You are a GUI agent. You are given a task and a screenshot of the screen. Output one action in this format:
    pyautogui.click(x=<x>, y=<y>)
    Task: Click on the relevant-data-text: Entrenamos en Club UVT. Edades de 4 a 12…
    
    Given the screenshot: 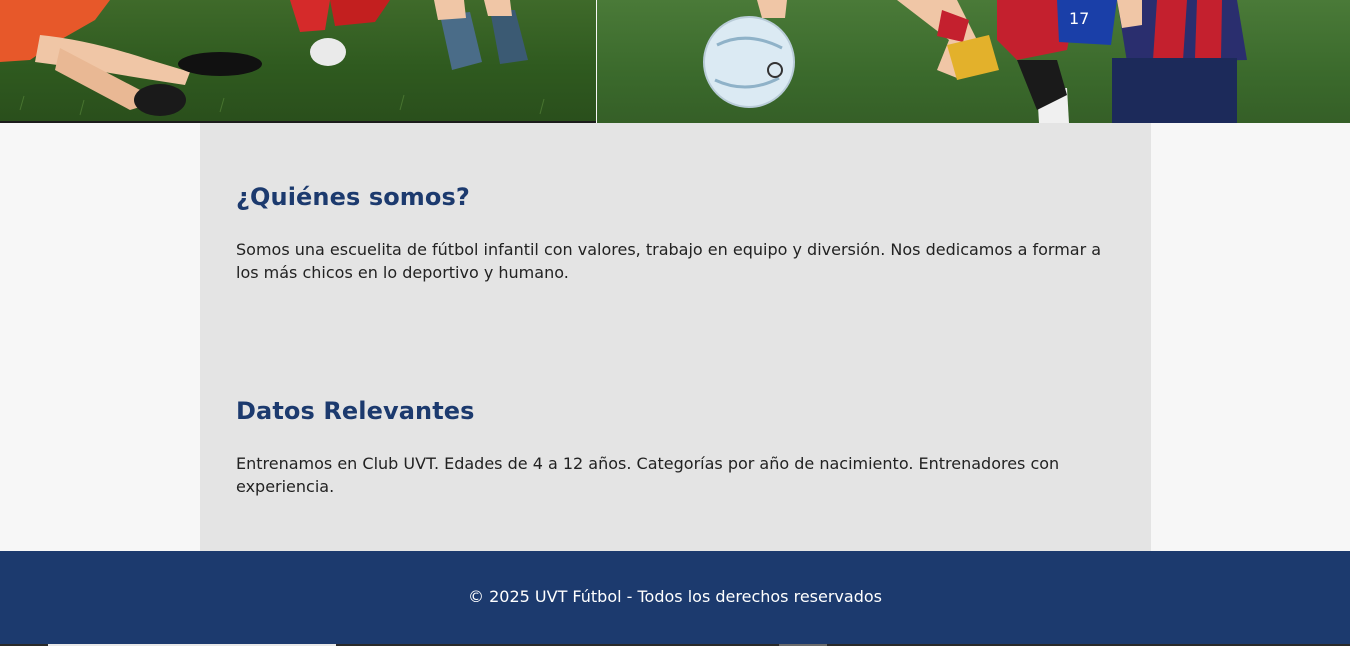 What is the action you would take?
    pyautogui.click(x=648, y=475)
    